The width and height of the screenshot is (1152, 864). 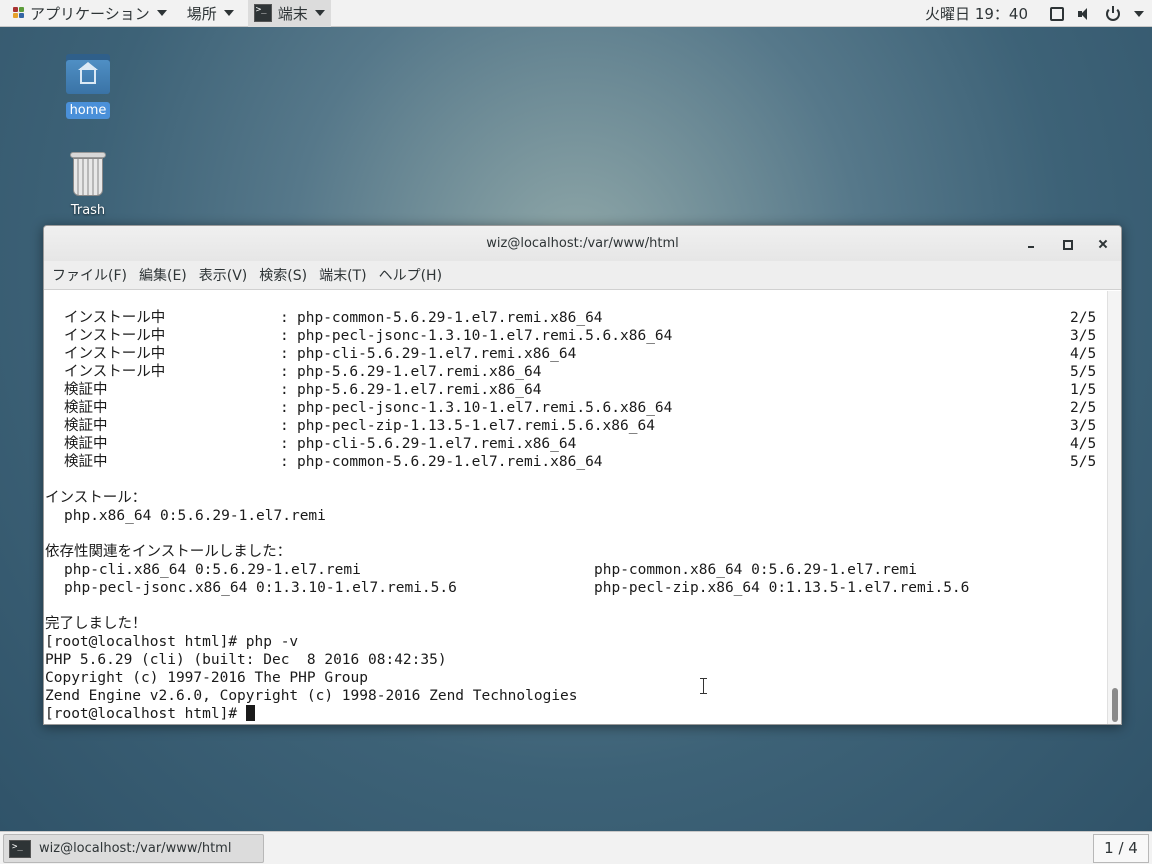 What do you see at coordinates (283, 275) in the screenshot?
I see `menu-search: 検索(S)` at bounding box center [283, 275].